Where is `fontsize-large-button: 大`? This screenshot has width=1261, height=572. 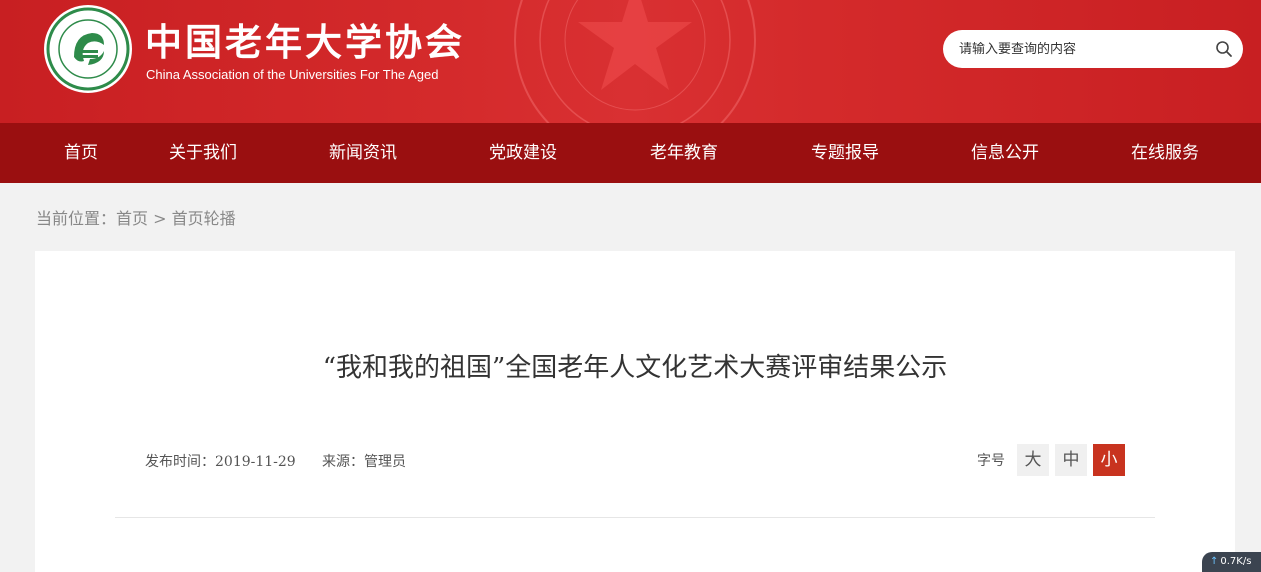
fontsize-large-button: 大 is located at coordinates (1033, 460).